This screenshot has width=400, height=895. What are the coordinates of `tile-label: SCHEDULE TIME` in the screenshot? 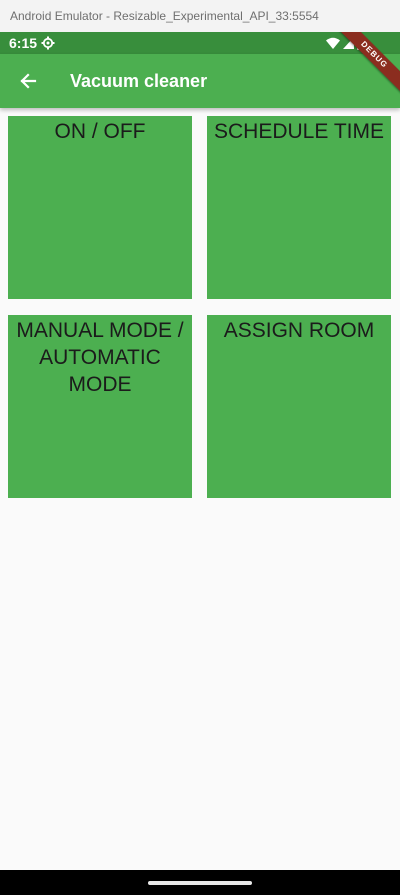 It's located at (299, 131).